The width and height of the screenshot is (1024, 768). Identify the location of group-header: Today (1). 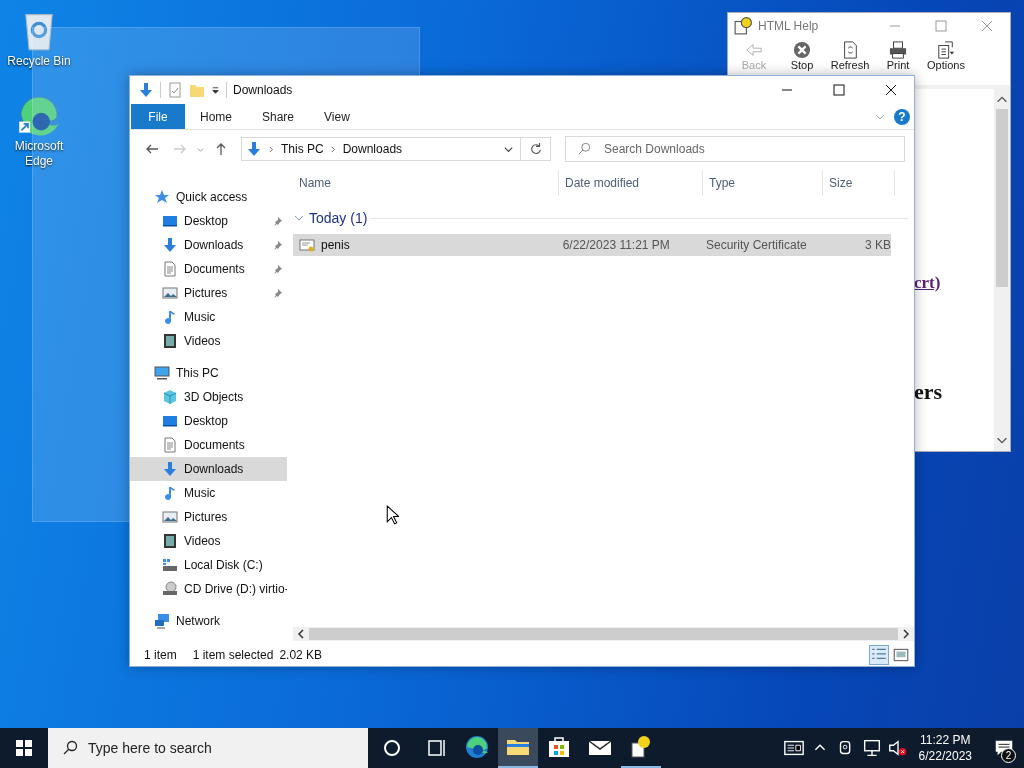
(338, 218).